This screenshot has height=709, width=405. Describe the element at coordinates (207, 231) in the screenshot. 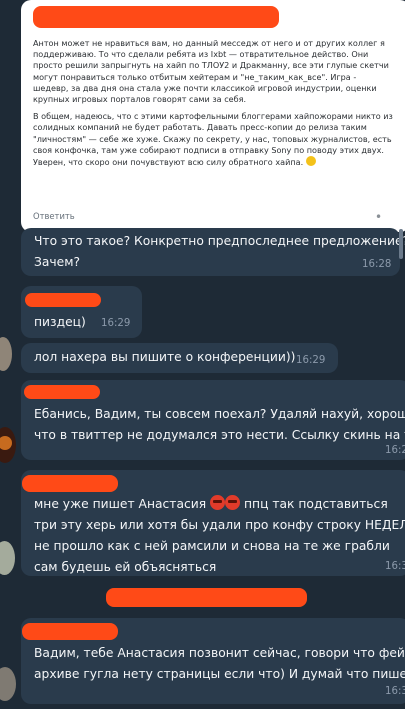

I see `reply-bar: Ответить • • •` at that location.